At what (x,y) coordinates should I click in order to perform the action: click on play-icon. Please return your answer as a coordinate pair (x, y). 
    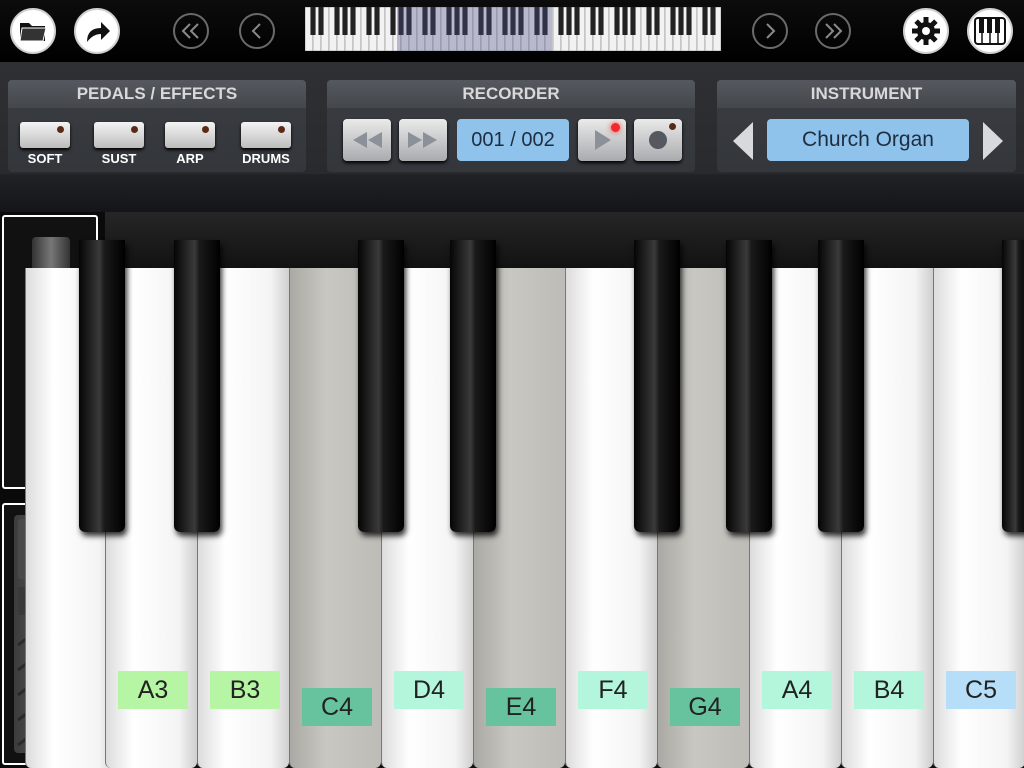
    Looking at the image, I should click on (603, 140).